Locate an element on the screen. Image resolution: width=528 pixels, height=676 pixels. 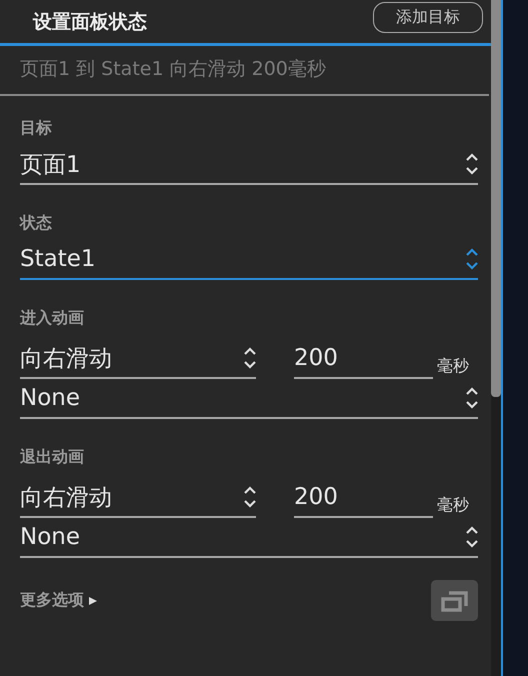
field-label: 目标 is located at coordinates (36, 128).